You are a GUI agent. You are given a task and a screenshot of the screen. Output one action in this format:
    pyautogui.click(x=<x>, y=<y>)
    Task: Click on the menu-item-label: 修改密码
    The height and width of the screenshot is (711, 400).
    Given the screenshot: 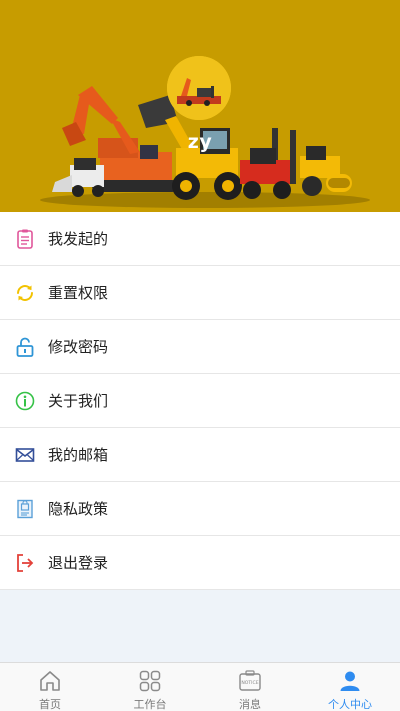 What is the action you would take?
    pyautogui.click(x=78, y=347)
    